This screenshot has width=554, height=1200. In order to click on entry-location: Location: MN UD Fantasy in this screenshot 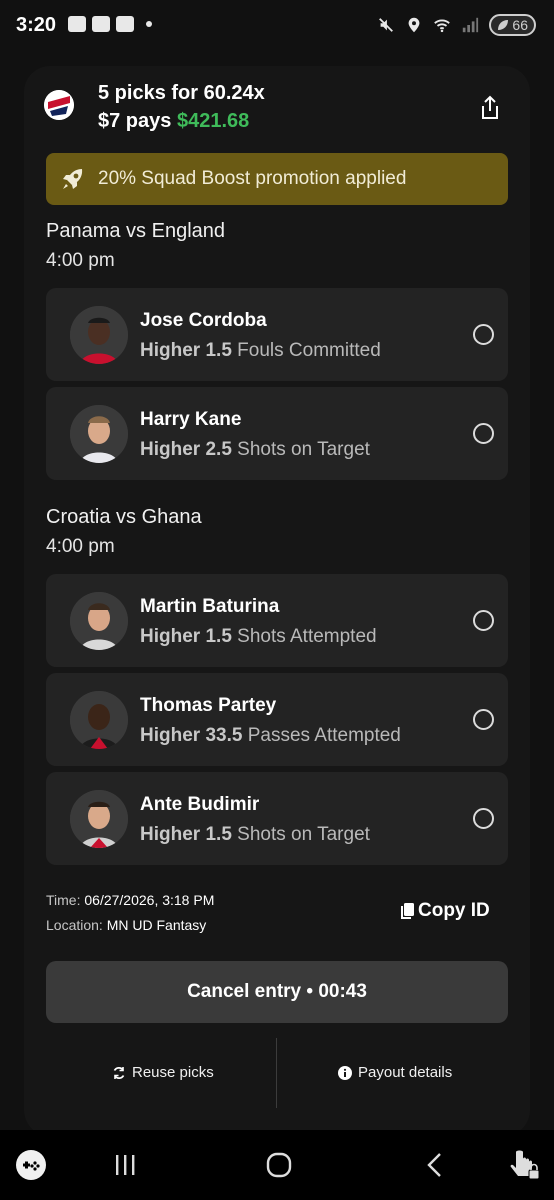, I will do `click(130, 925)`.